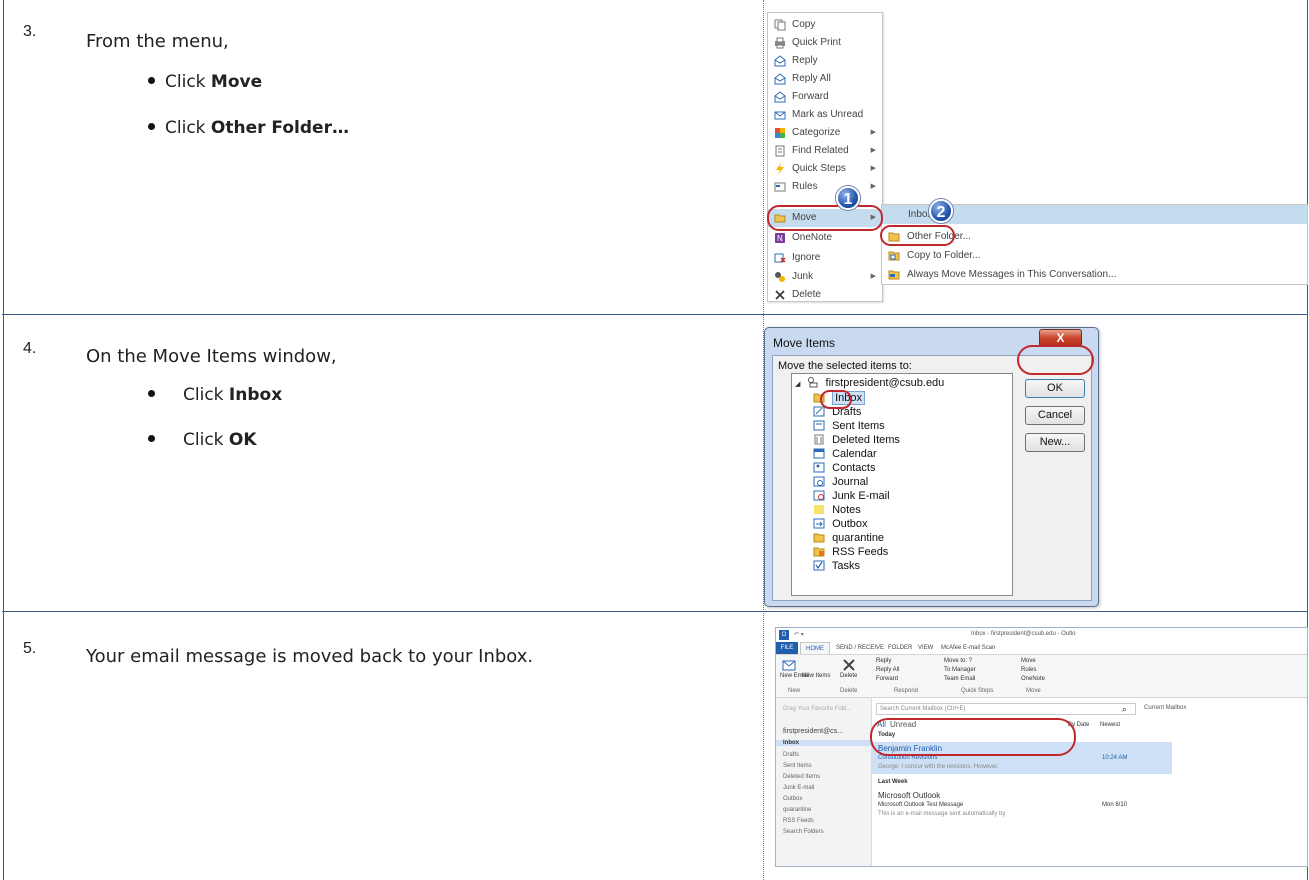 The width and height of the screenshot is (1309, 880). Describe the element at coordinates (1165, 708) in the screenshot. I see `search-scope-dropdown: Current Mailbox` at that location.